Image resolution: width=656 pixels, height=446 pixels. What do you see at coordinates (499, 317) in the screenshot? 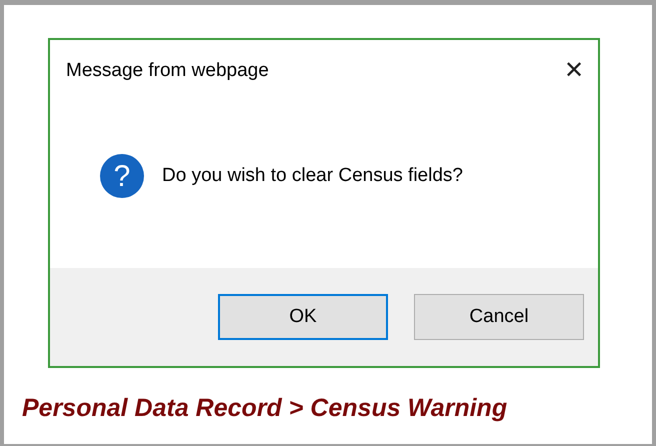
I see `dialog-button: Cancel` at bounding box center [499, 317].